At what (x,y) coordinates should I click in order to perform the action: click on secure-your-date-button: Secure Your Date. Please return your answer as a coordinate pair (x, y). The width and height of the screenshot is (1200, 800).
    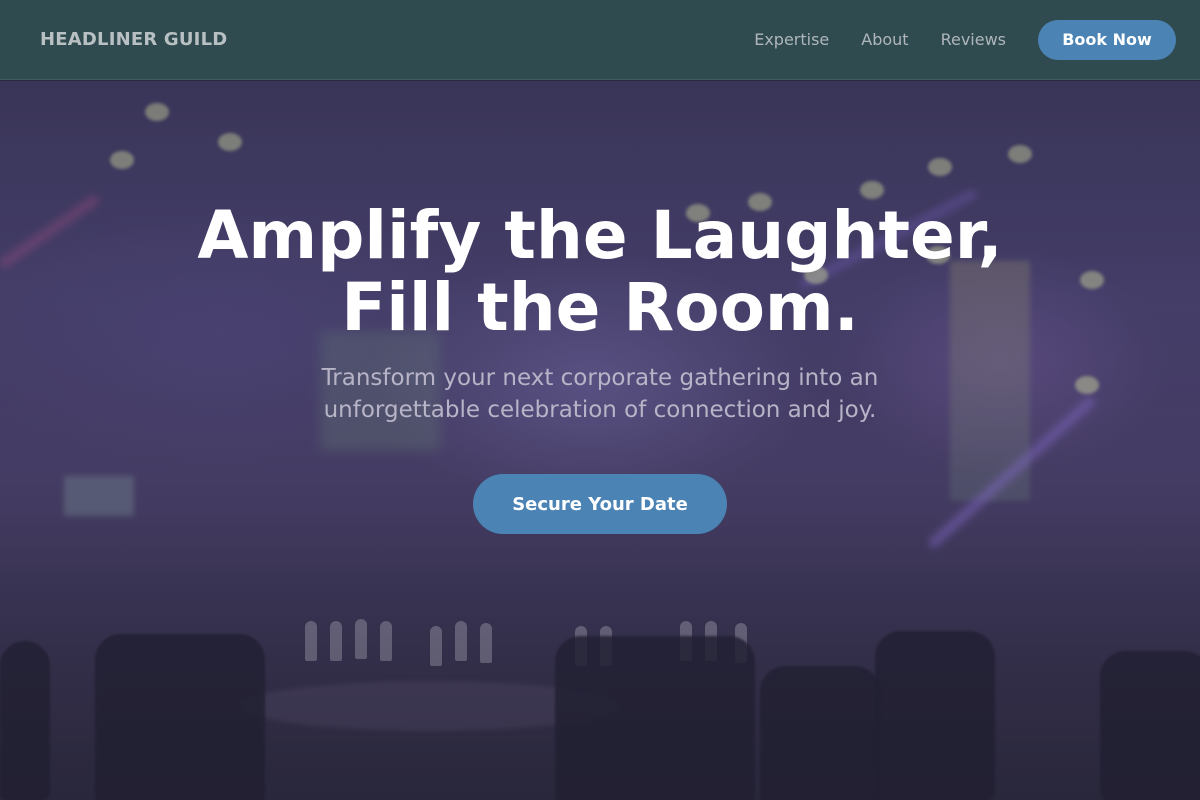
    Looking at the image, I should click on (600, 504).